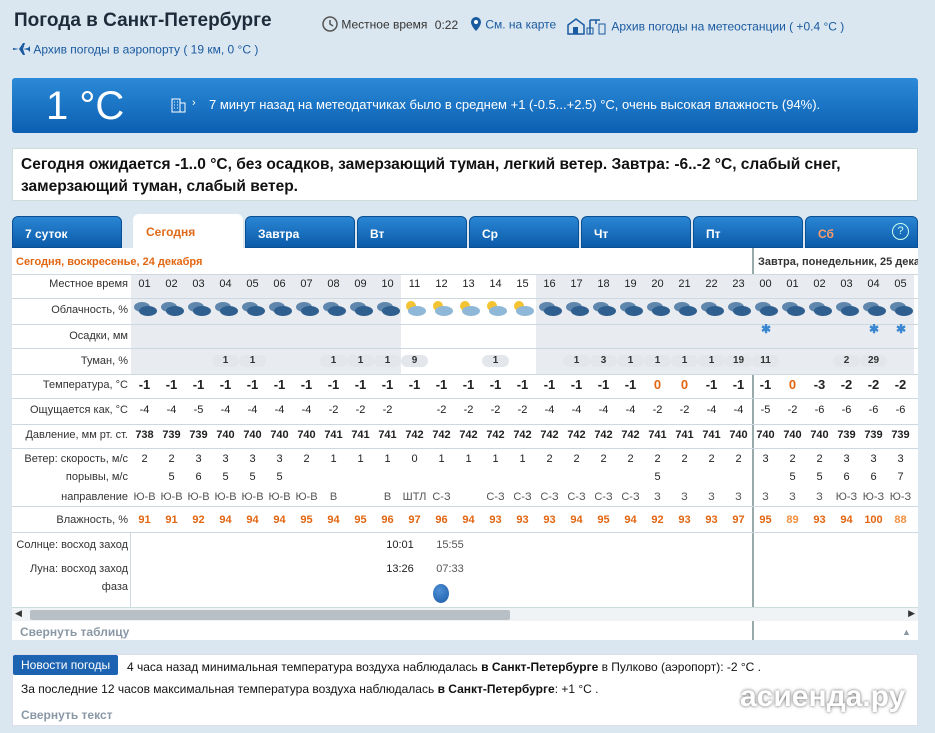 The width and height of the screenshot is (935, 733). Describe the element at coordinates (85, 106) in the screenshot. I see `current-temp: 1 °C` at that location.